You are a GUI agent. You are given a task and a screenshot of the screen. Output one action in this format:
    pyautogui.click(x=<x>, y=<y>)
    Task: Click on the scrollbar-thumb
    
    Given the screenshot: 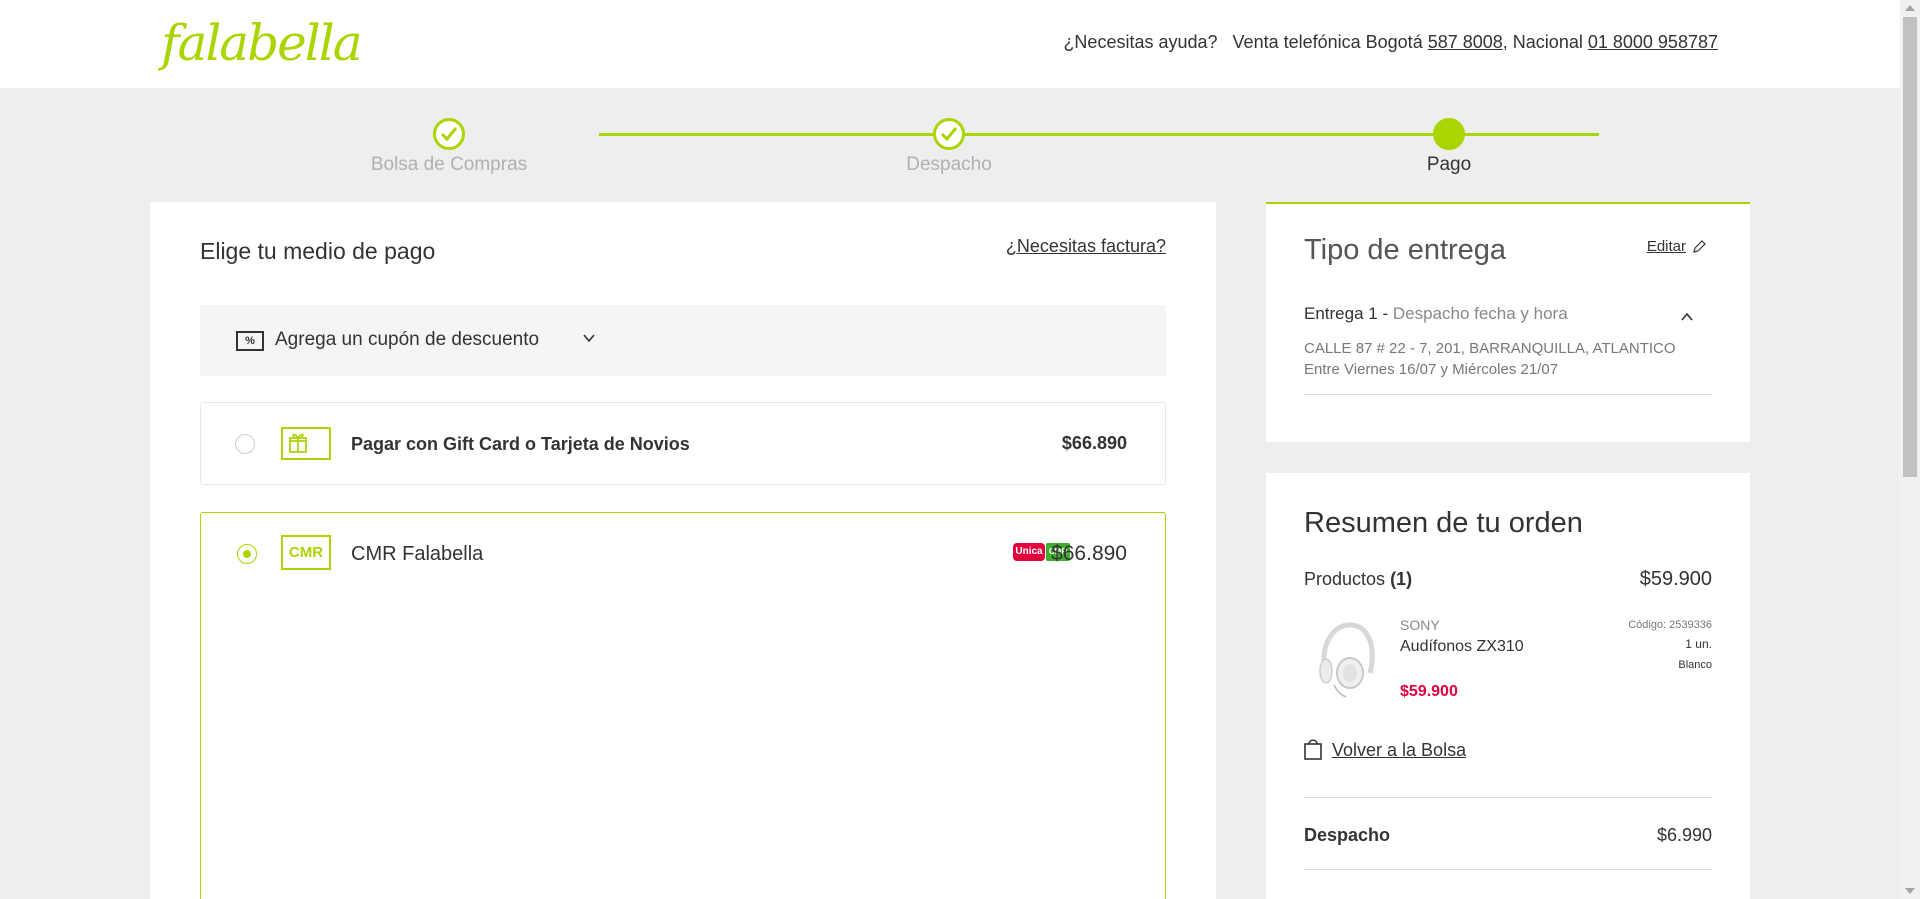 What is the action you would take?
    pyautogui.click(x=1910, y=247)
    